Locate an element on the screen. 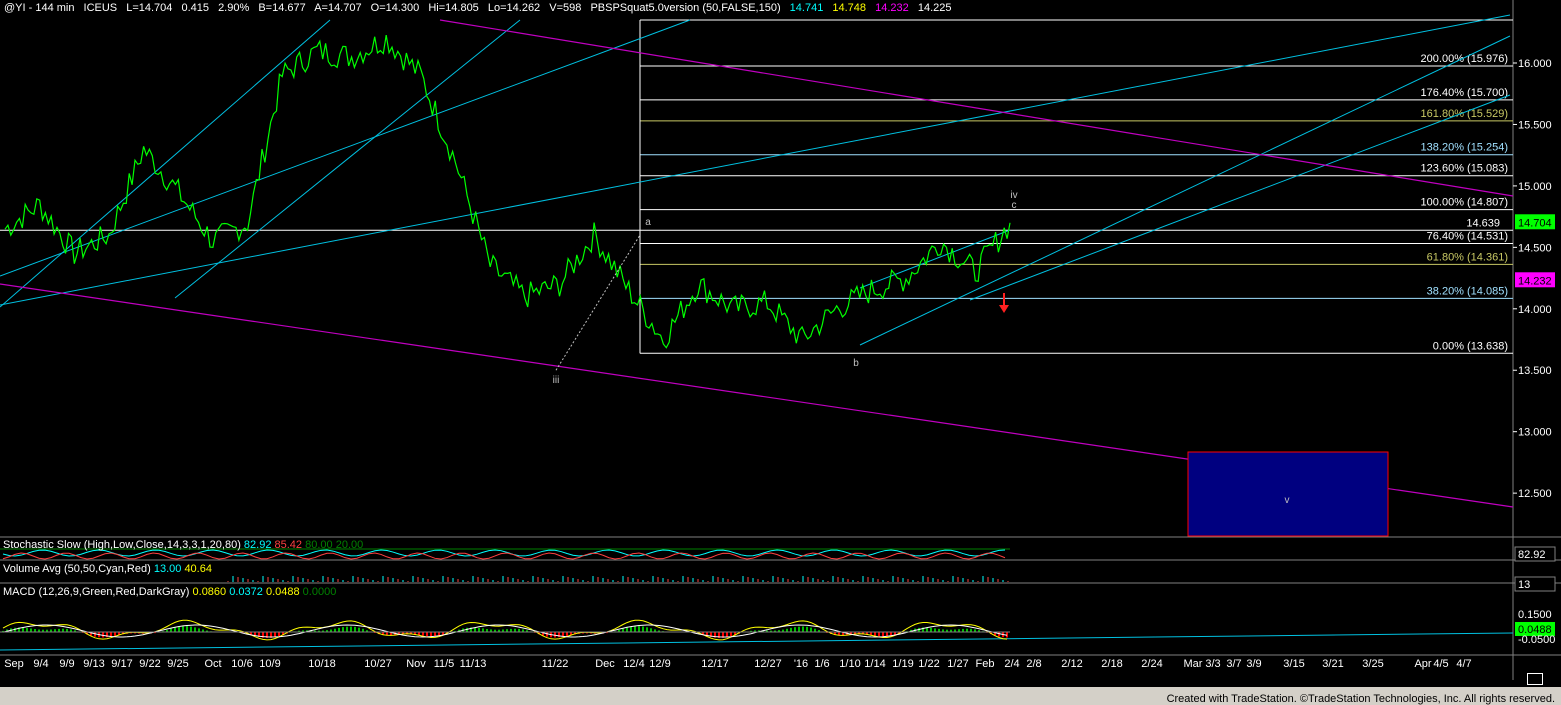 This screenshot has height=705, width=1561. fib-label: 0.00% (13.638) is located at coordinates (1470, 346).